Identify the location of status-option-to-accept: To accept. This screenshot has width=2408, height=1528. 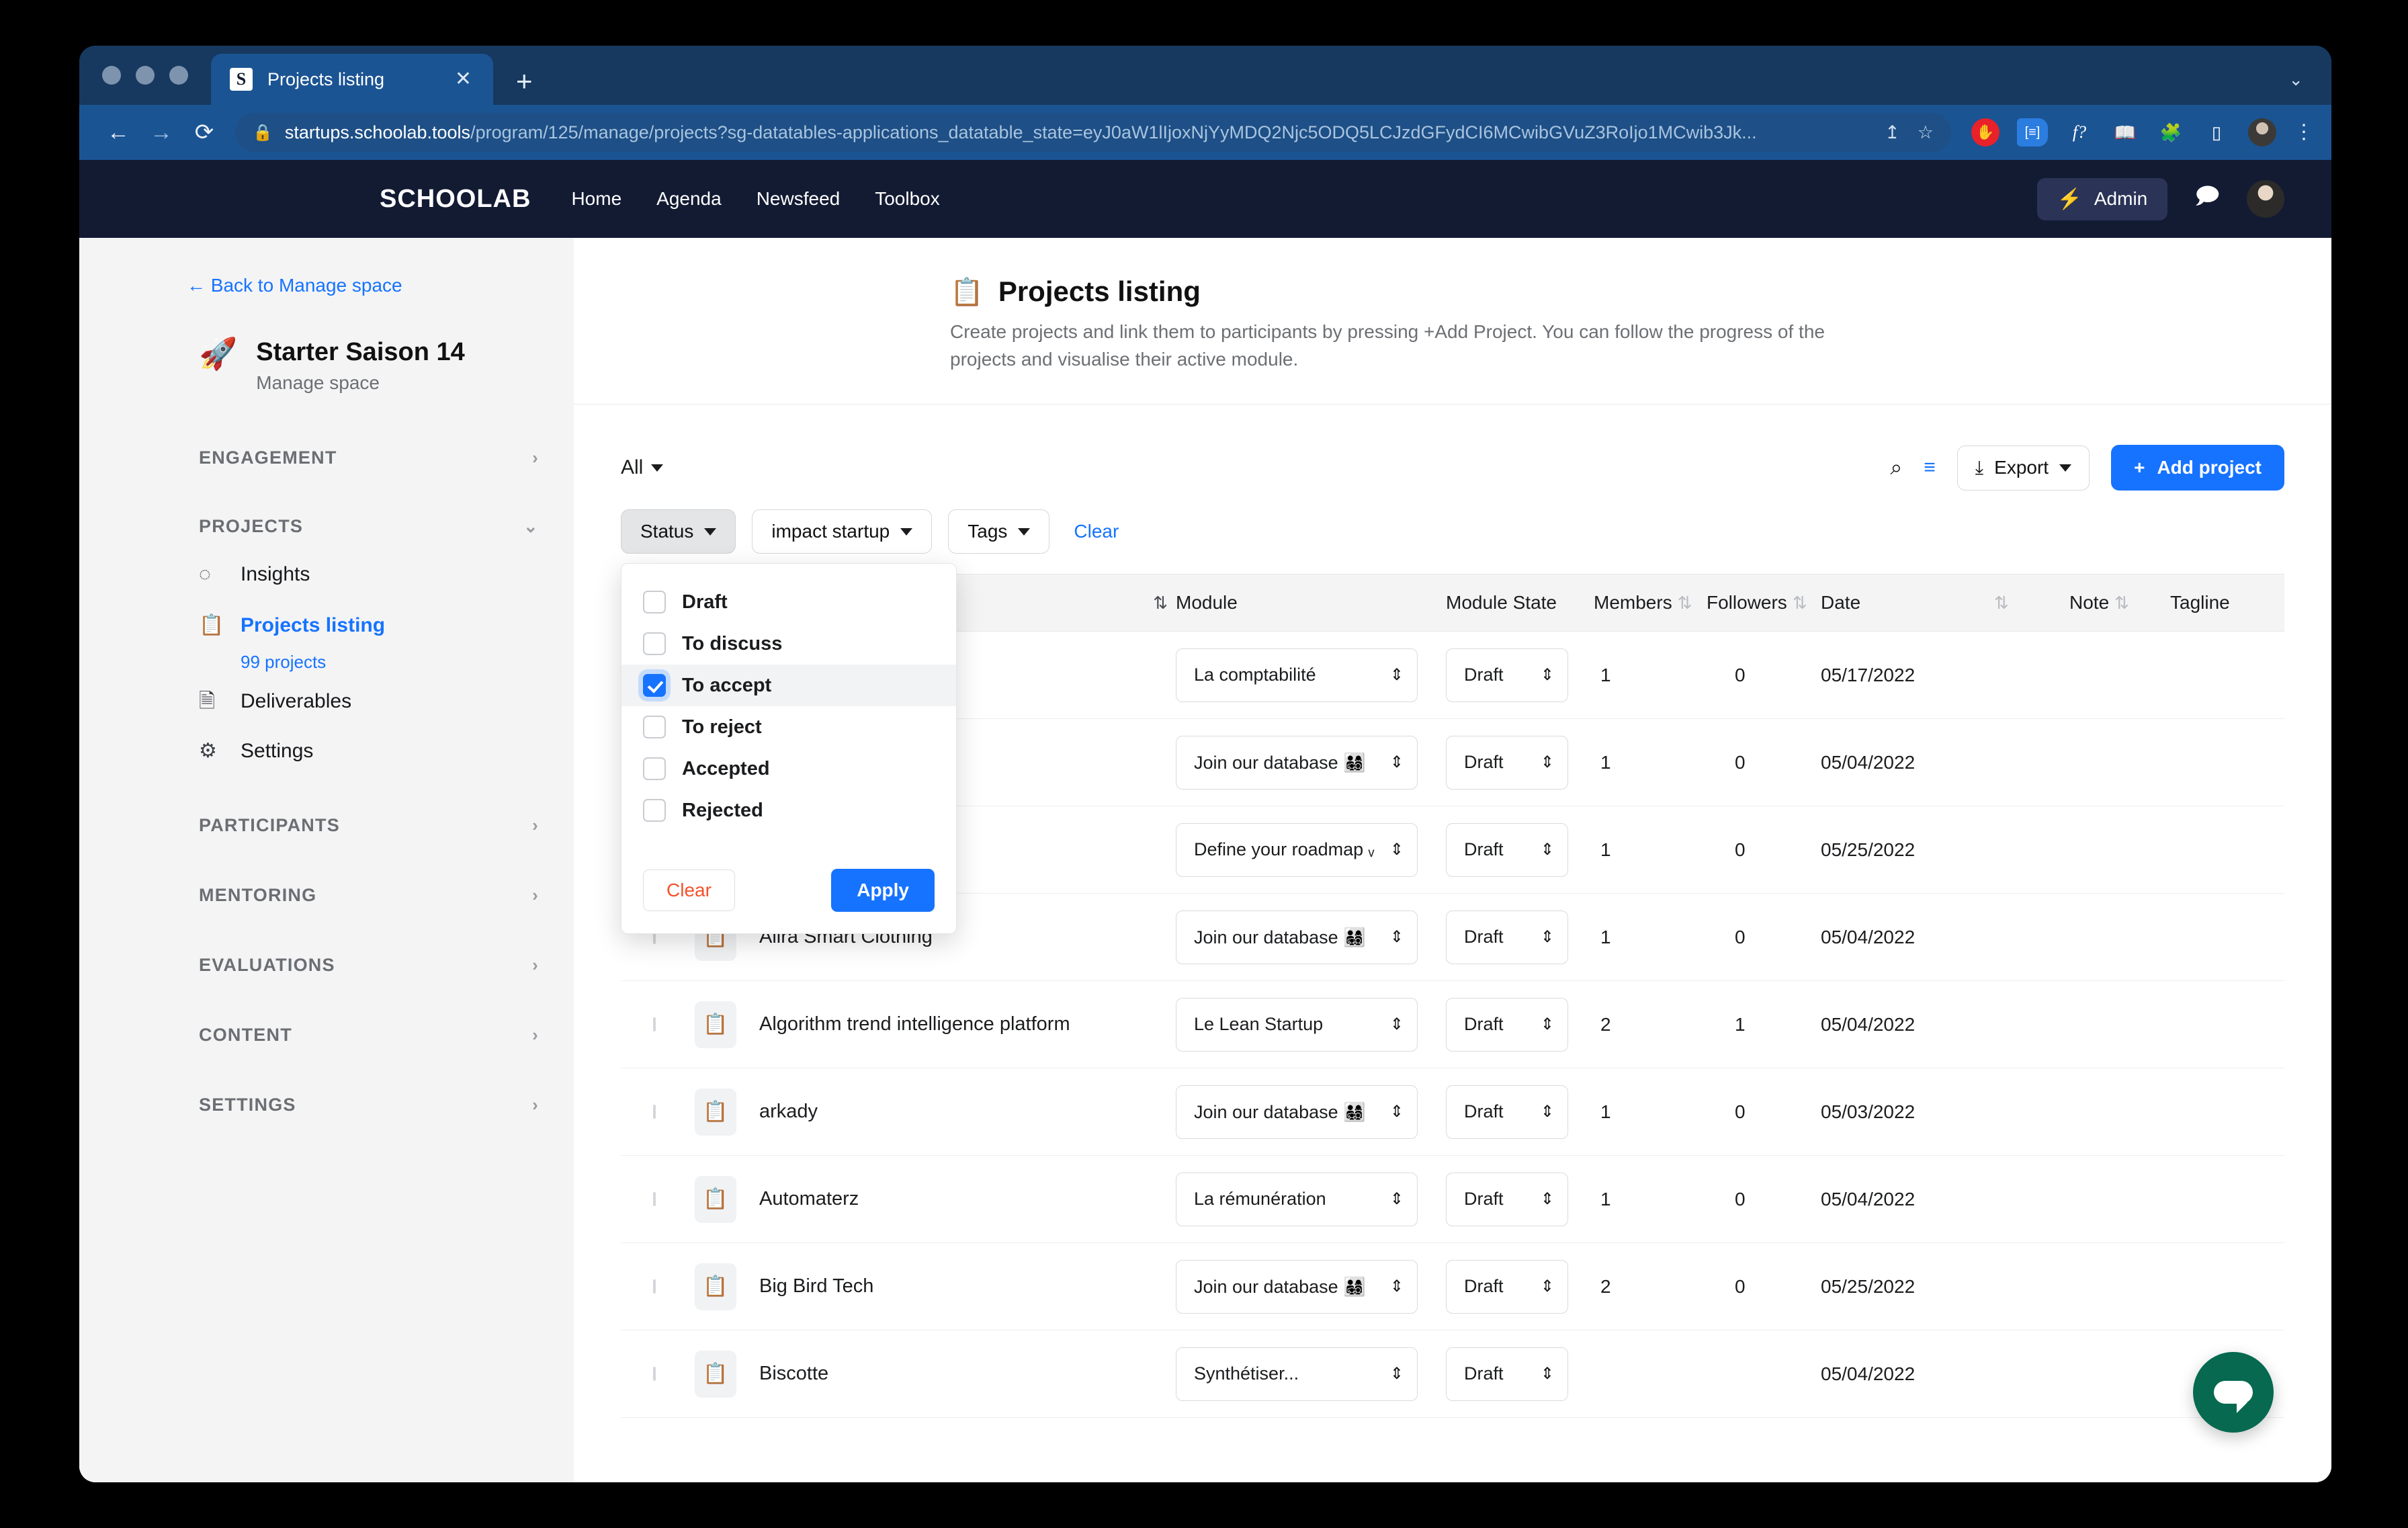
(789, 686).